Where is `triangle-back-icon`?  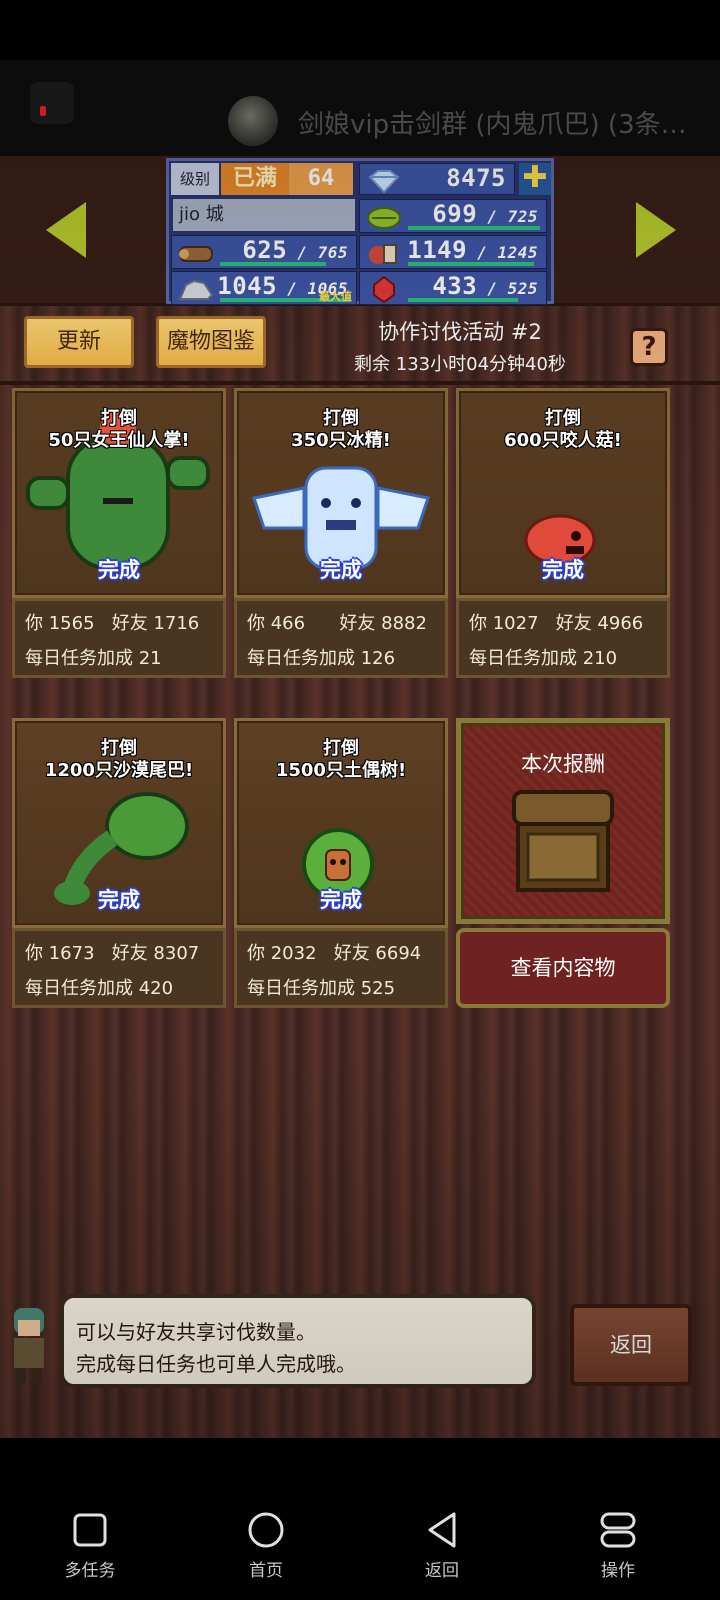 triangle-back-icon is located at coordinates (442, 1530).